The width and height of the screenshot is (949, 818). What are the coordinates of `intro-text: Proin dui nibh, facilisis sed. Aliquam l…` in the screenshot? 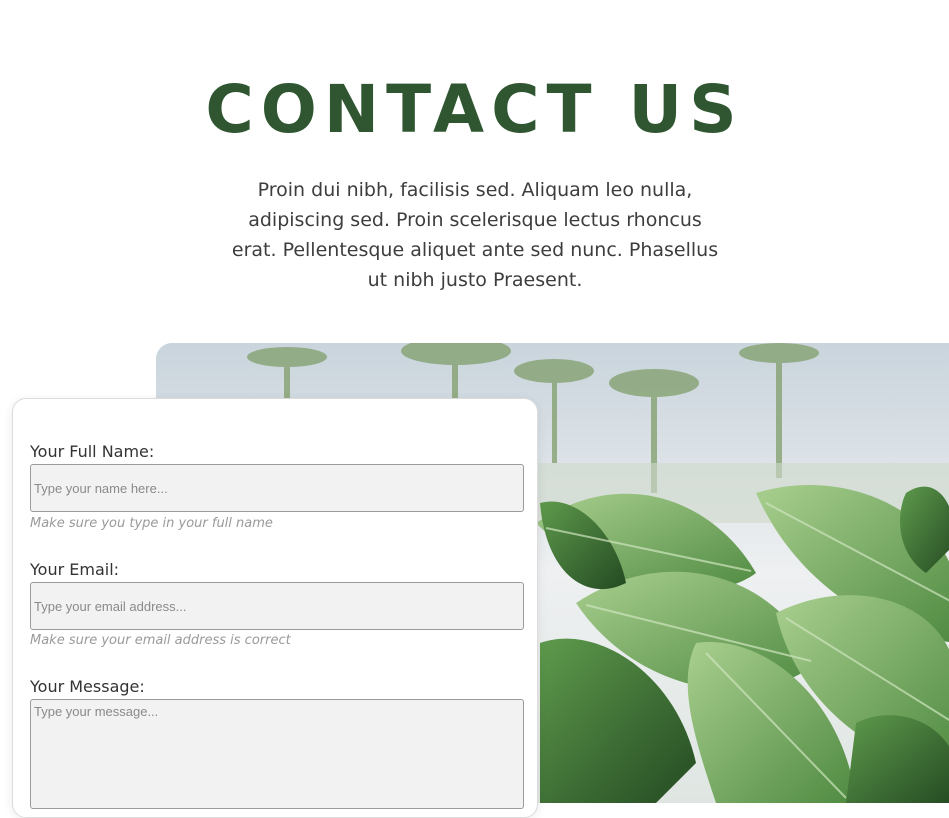 It's located at (475, 235).